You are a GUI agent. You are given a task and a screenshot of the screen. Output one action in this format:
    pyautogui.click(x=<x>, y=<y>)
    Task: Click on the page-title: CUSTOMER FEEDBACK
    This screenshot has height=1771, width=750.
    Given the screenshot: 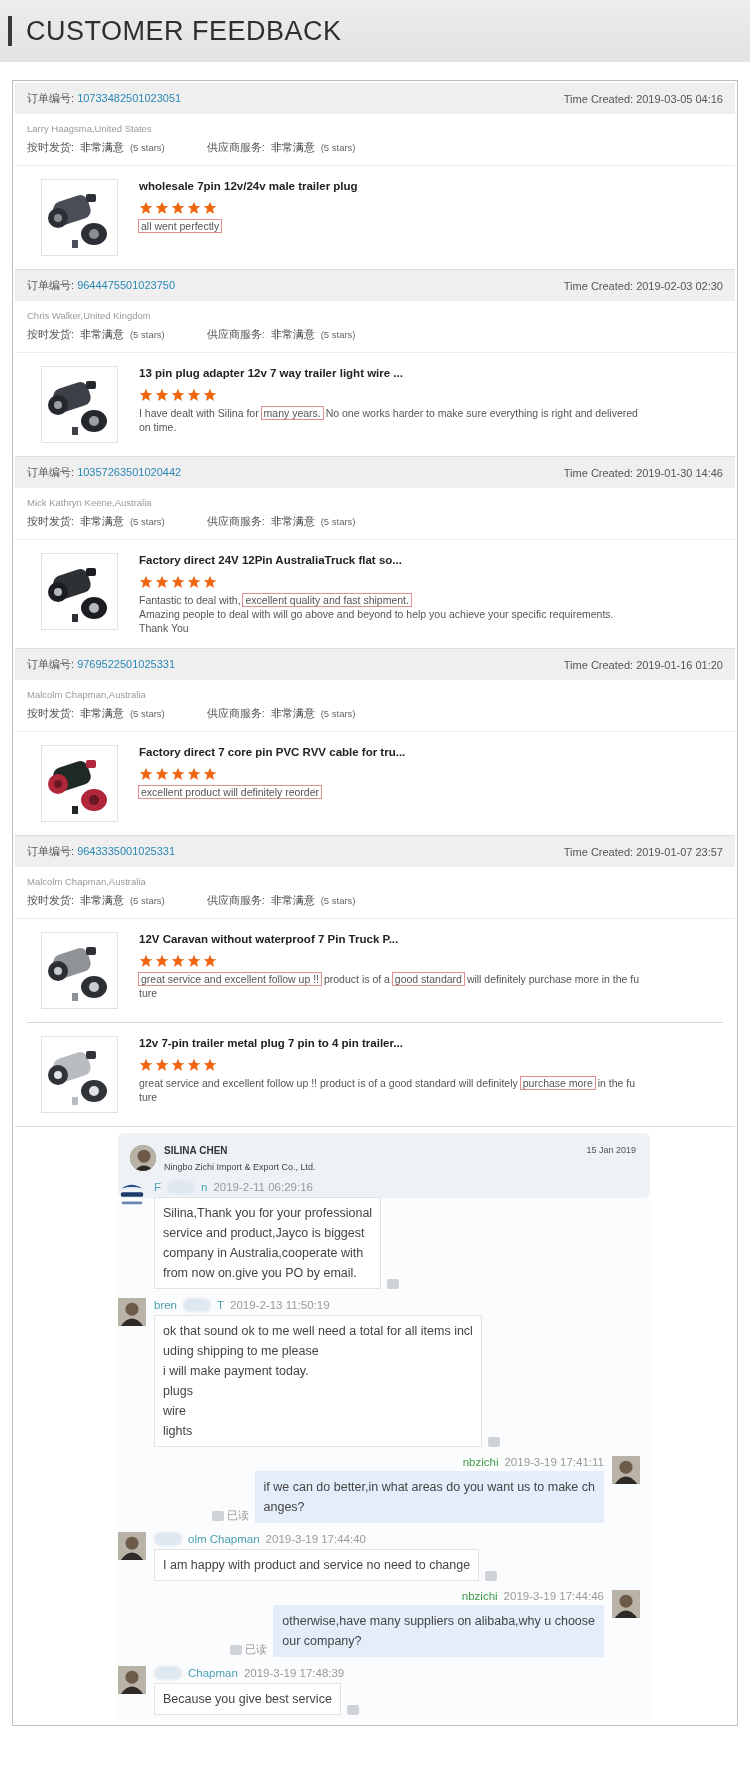 What is the action you would take?
    pyautogui.click(x=184, y=31)
    